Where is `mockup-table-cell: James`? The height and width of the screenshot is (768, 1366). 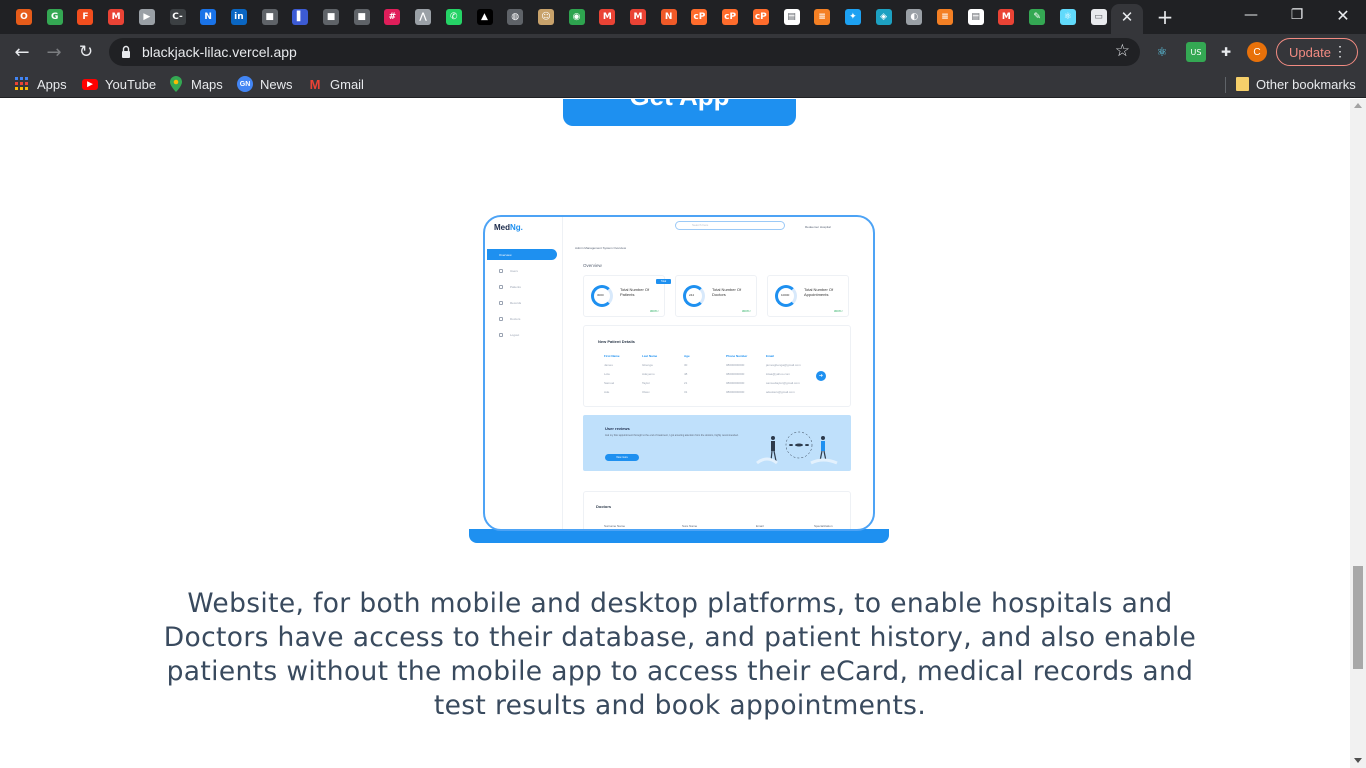 mockup-table-cell: James is located at coordinates (608, 365).